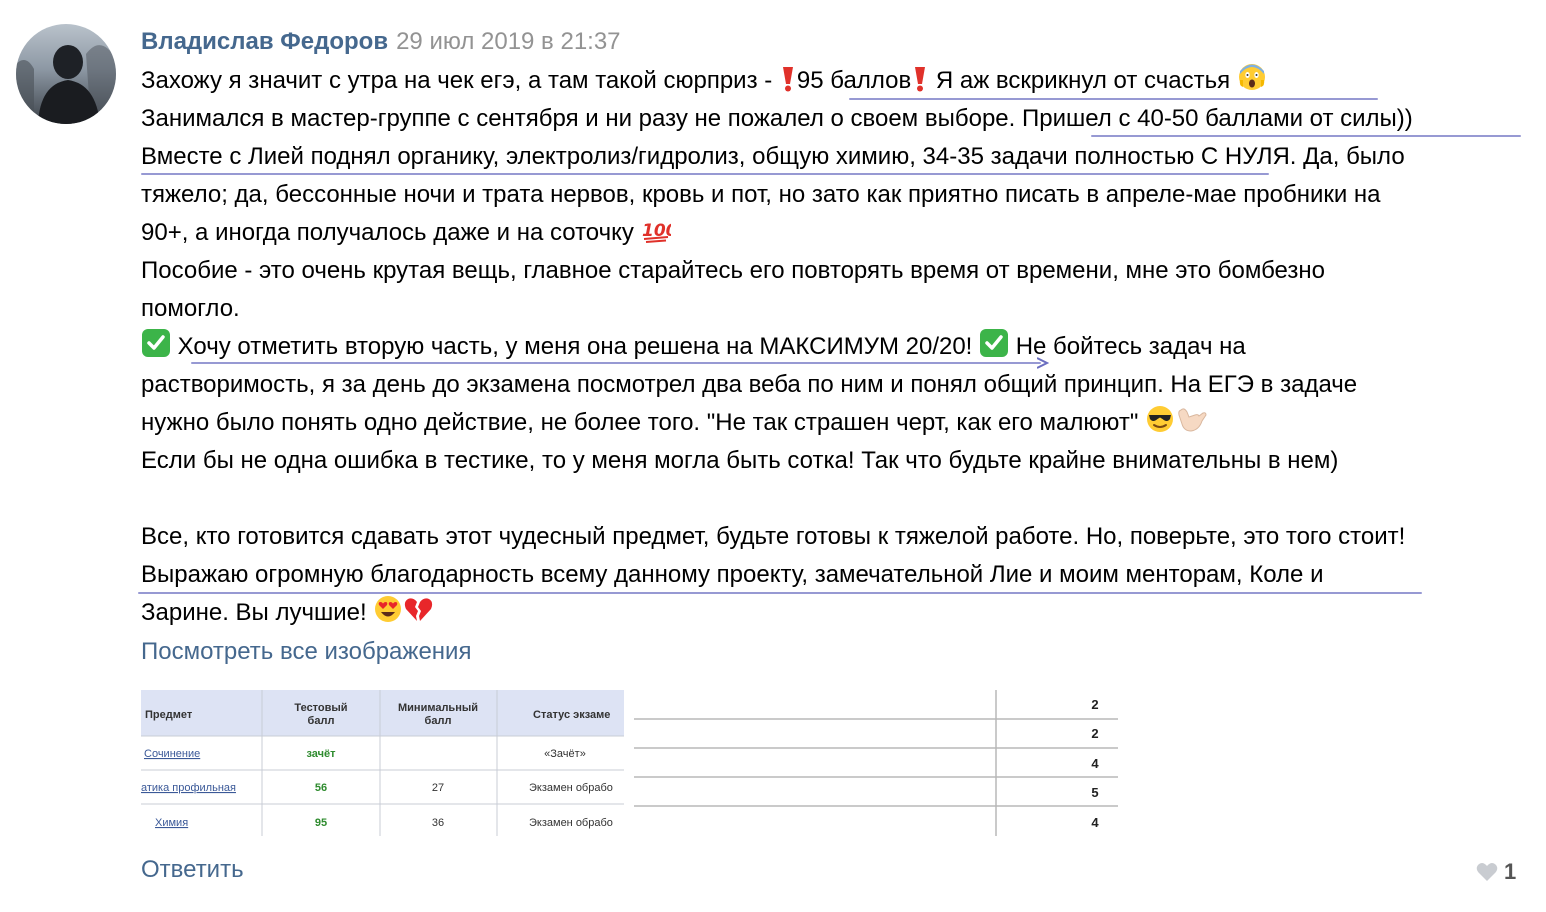  I want to click on subject-link: Химия, so click(171, 823).